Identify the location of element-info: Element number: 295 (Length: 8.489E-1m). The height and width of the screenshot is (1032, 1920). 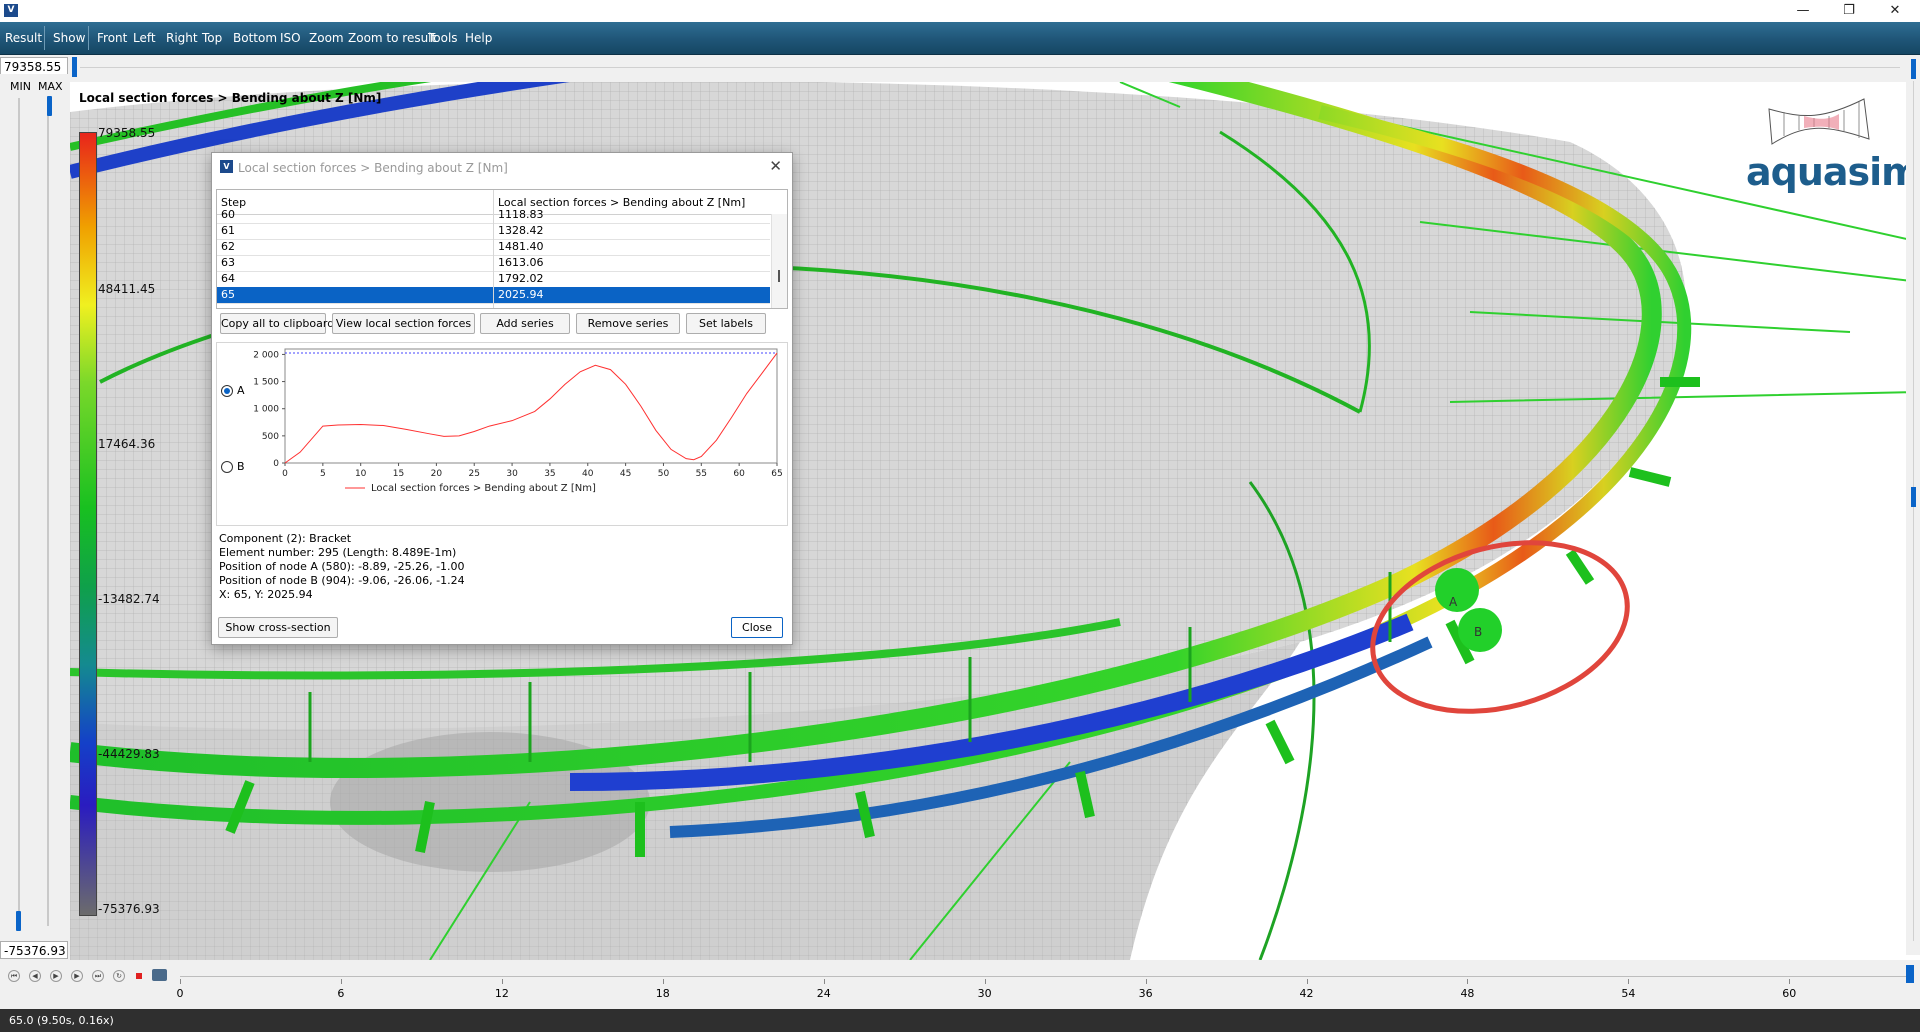
(338, 552).